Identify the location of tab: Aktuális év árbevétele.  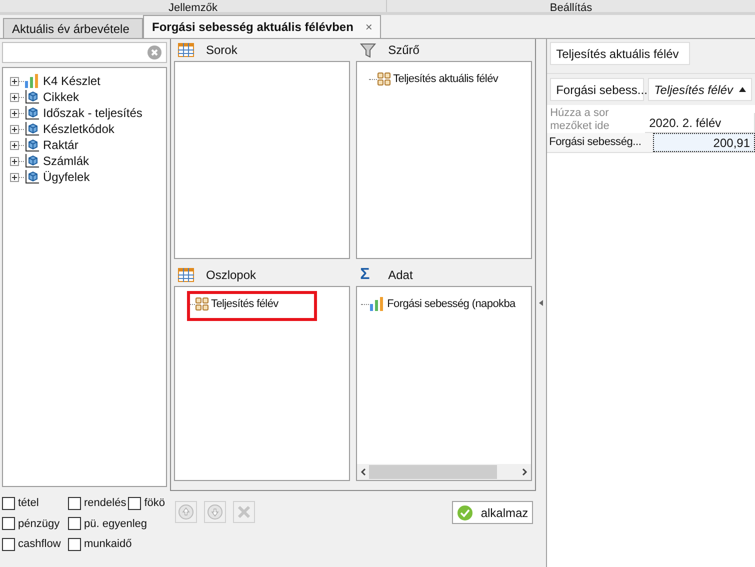
(73, 28).